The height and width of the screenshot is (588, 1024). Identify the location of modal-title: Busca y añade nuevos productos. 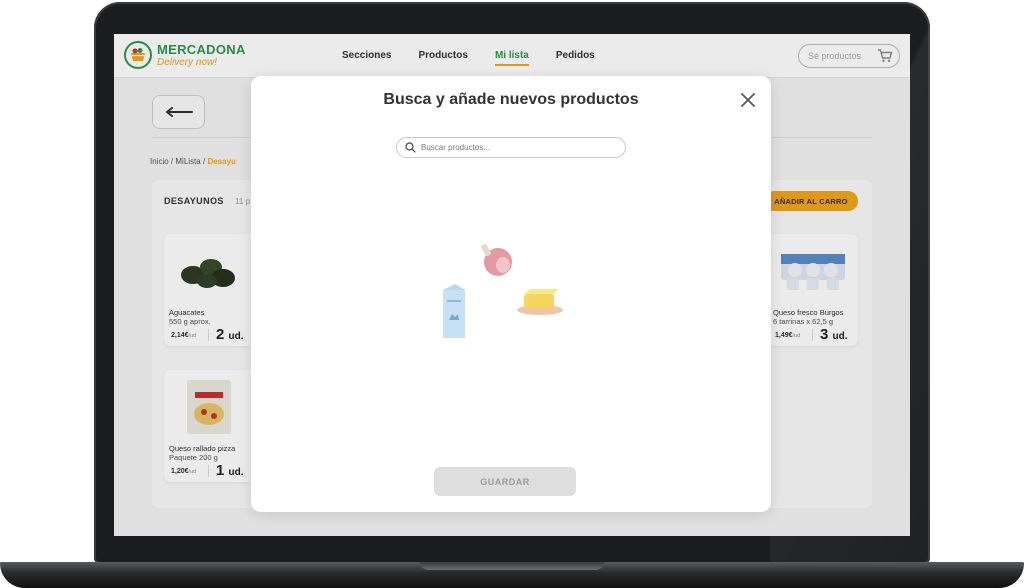
(511, 99).